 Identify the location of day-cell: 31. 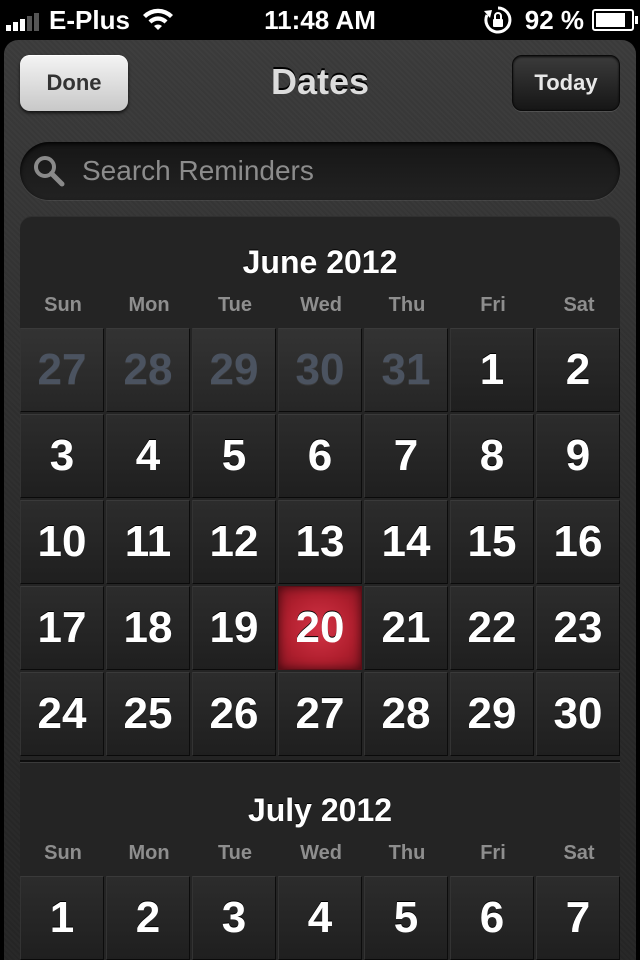
(406, 370).